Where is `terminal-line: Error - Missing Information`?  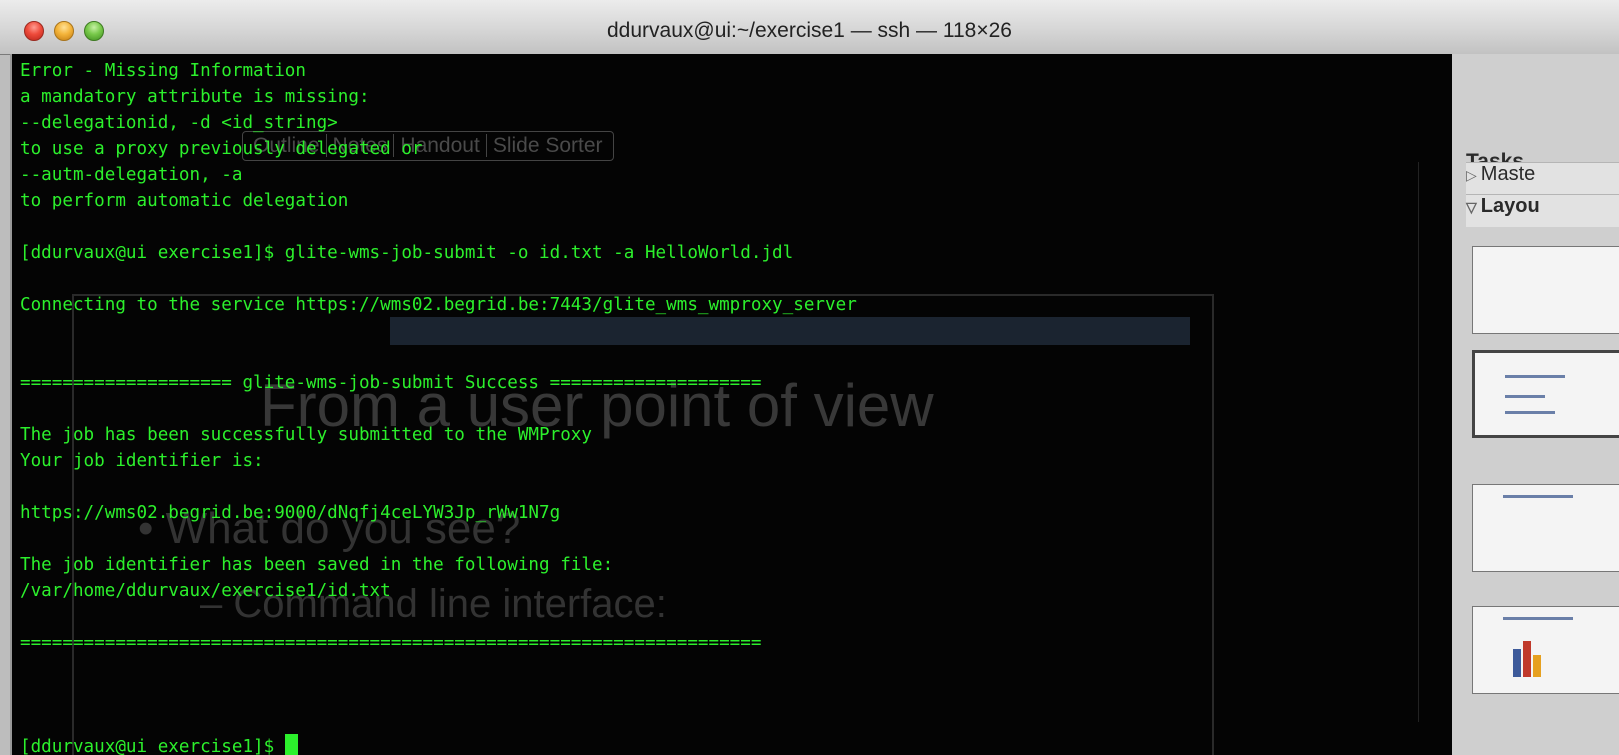 terminal-line: Error - Missing Information is located at coordinates (163, 71).